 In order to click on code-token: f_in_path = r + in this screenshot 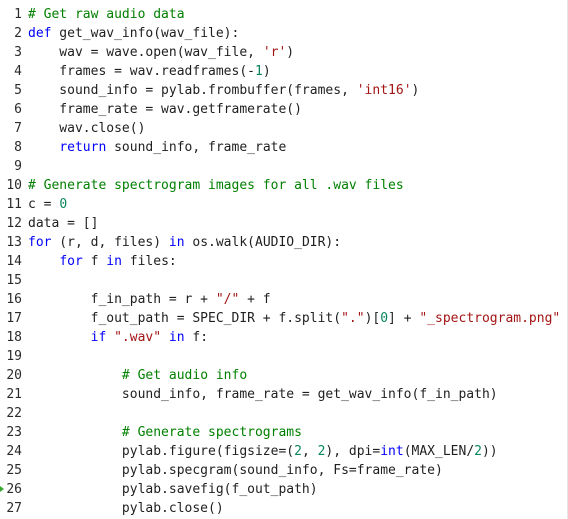, I will do `click(122, 299)`.